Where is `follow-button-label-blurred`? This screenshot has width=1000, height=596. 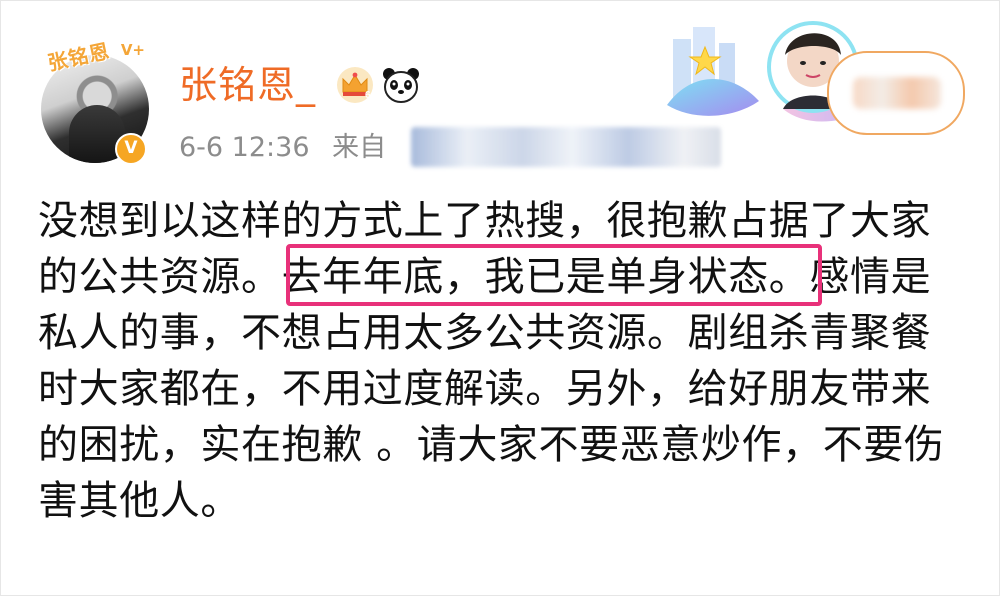 follow-button-label-blurred is located at coordinates (897, 93).